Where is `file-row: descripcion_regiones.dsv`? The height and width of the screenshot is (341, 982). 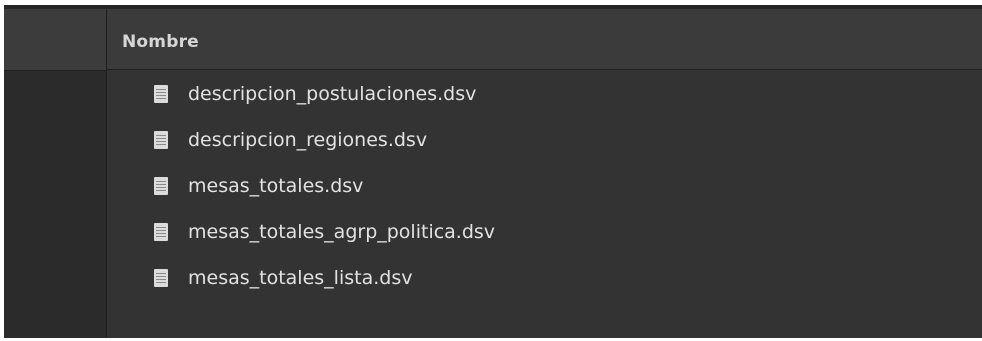
file-row: descripcion_regiones.dsv is located at coordinates (544, 140).